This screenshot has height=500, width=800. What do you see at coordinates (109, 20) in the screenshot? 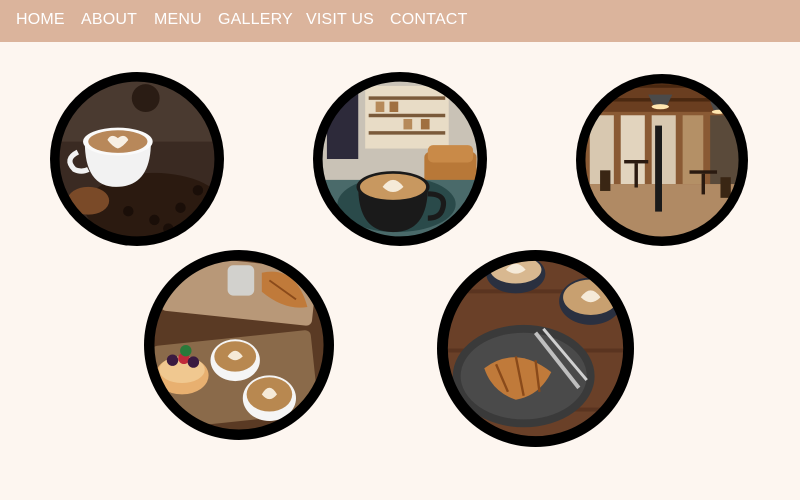
I see `nav-about-link: ABOUT` at bounding box center [109, 20].